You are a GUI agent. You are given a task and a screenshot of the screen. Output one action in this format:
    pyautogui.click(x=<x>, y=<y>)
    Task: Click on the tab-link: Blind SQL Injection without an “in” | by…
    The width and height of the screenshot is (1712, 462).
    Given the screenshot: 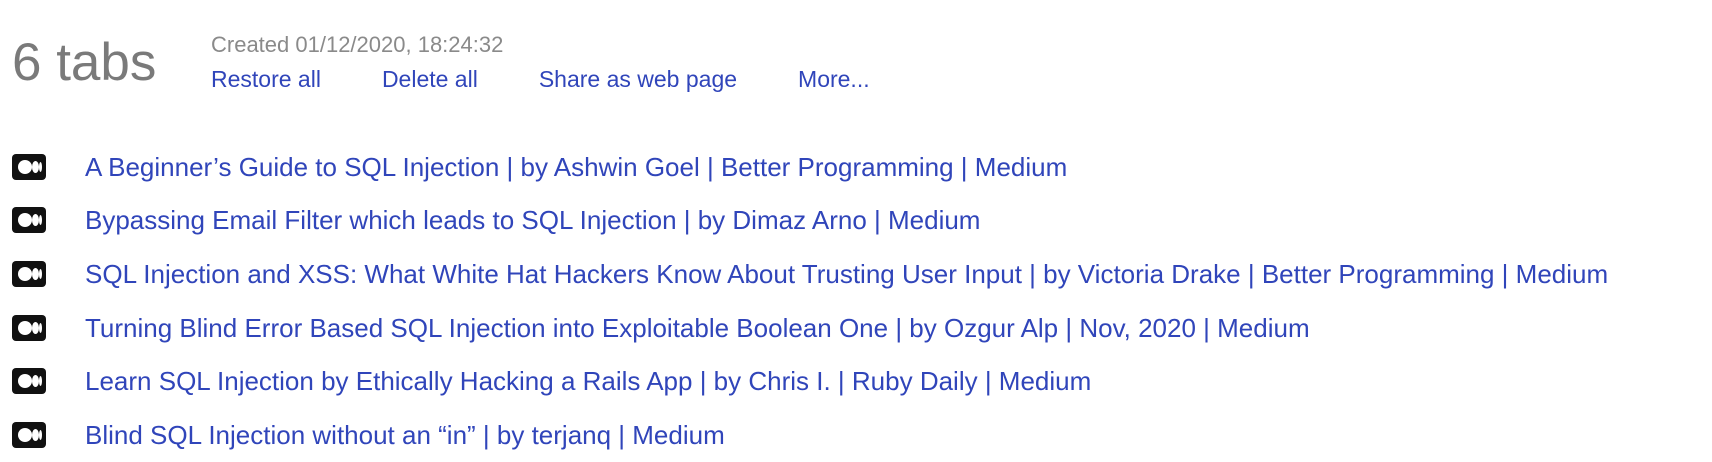 What is the action you would take?
    pyautogui.click(x=405, y=435)
    